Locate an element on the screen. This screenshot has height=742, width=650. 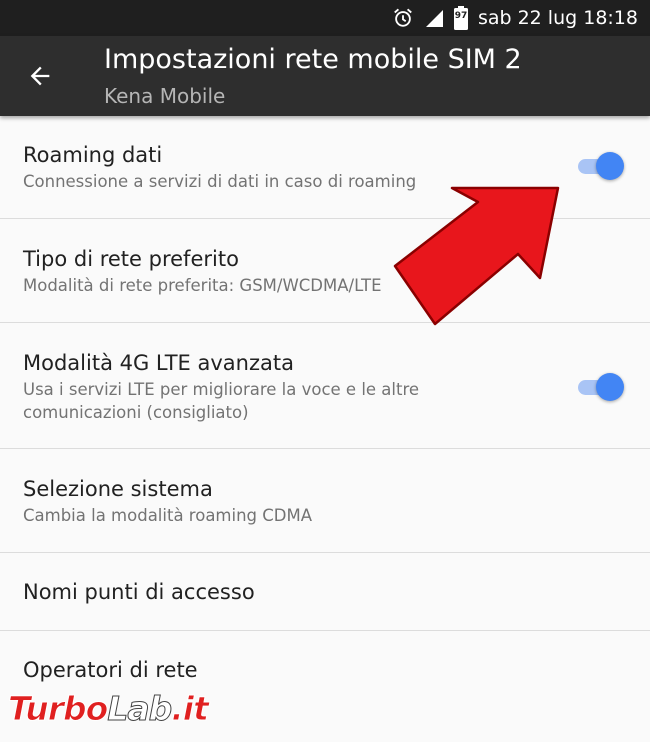
turbolab-watermark: Turbo Lab .it is located at coordinates (123, 708).